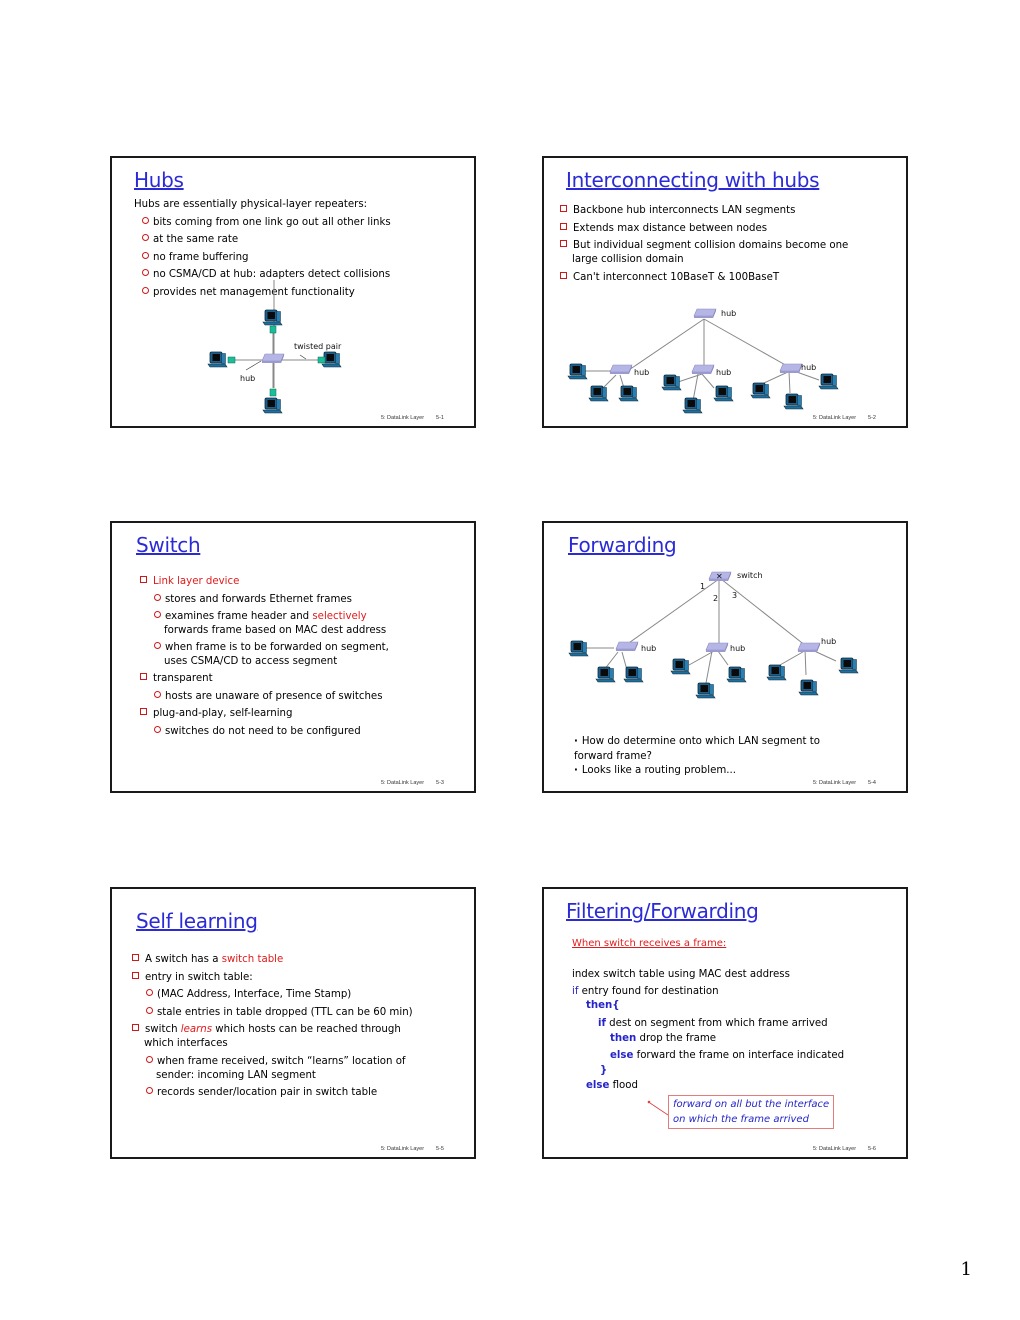  I want to click on port-label: 1, so click(702, 586).